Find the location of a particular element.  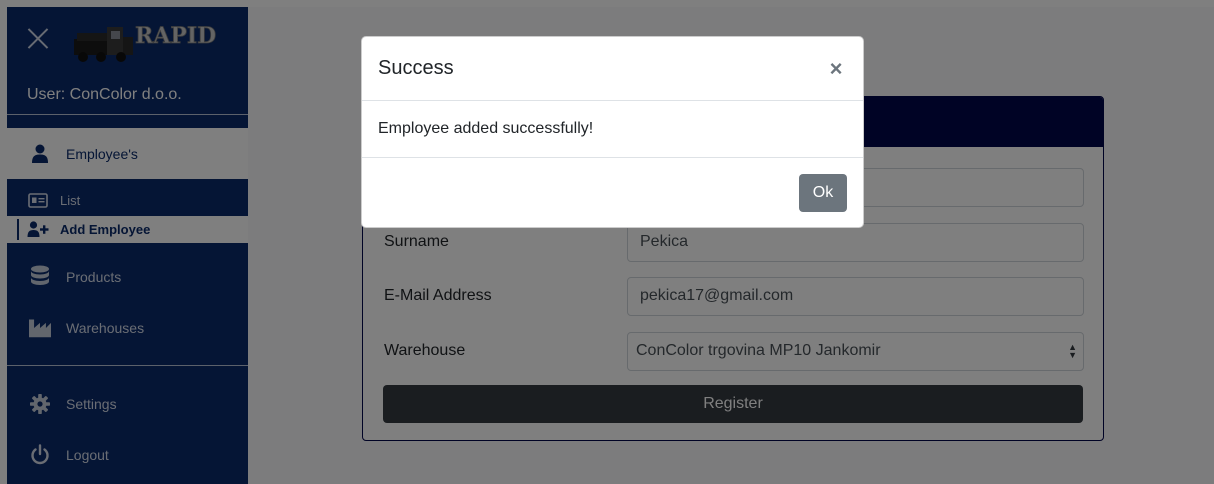

modal-body: Employee added successfully! is located at coordinates (612, 129).